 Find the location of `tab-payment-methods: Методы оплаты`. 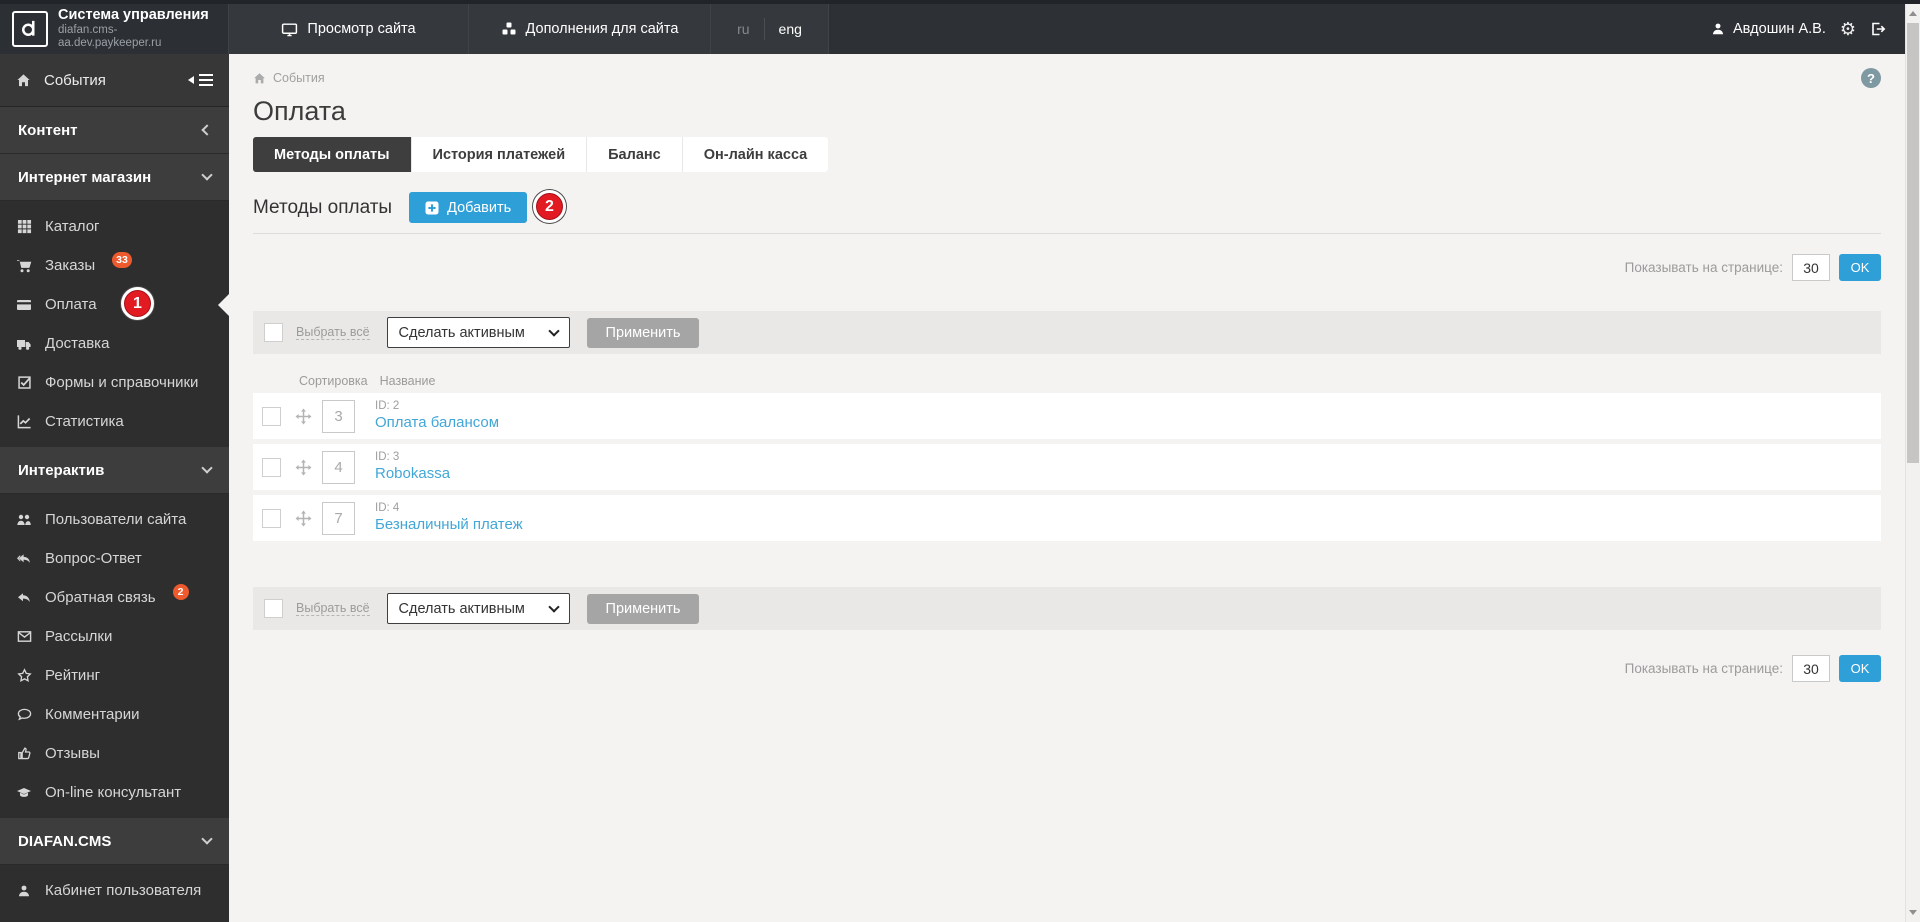

tab-payment-methods: Методы оплаты is located at coordinates (332, 154).